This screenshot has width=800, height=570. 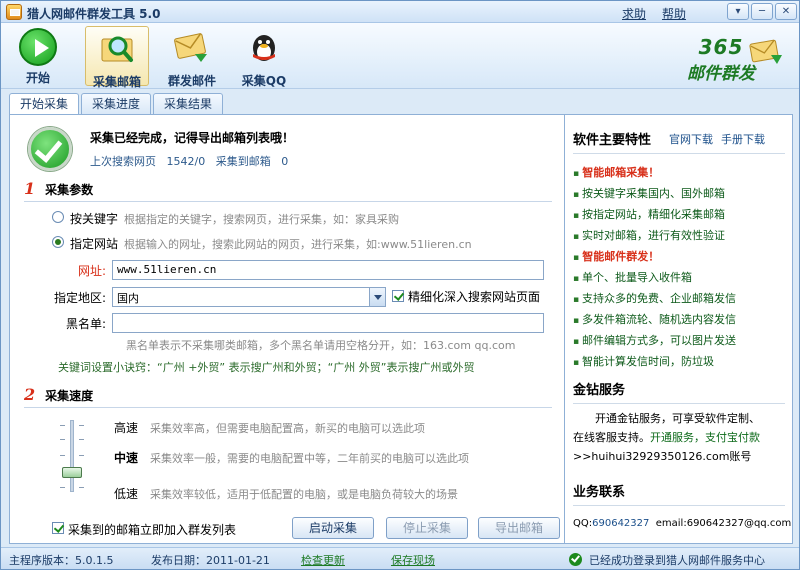 I want to click on deep-search-checkbox, so click(x=398, y=296).